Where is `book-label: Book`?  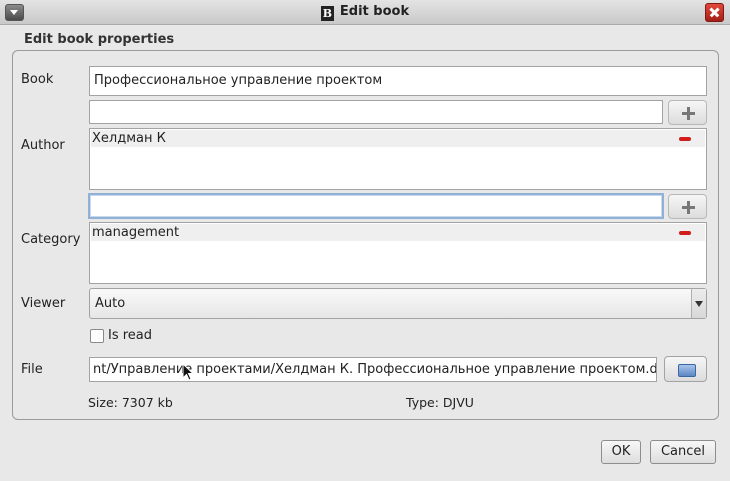
book-label: Book is located at coordinates (37, 79).